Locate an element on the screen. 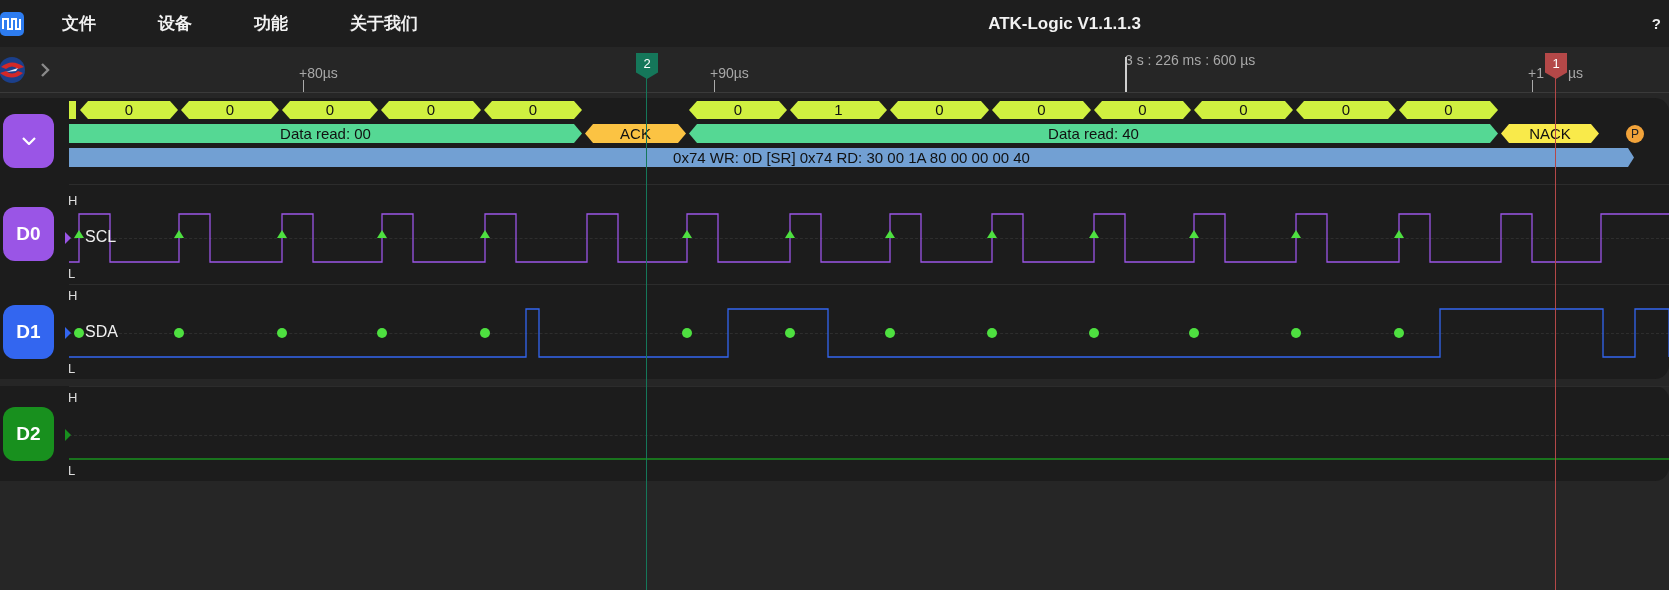 The image size is (1669, 590). menu-item: 功能 is located at coordinates (271, 23).